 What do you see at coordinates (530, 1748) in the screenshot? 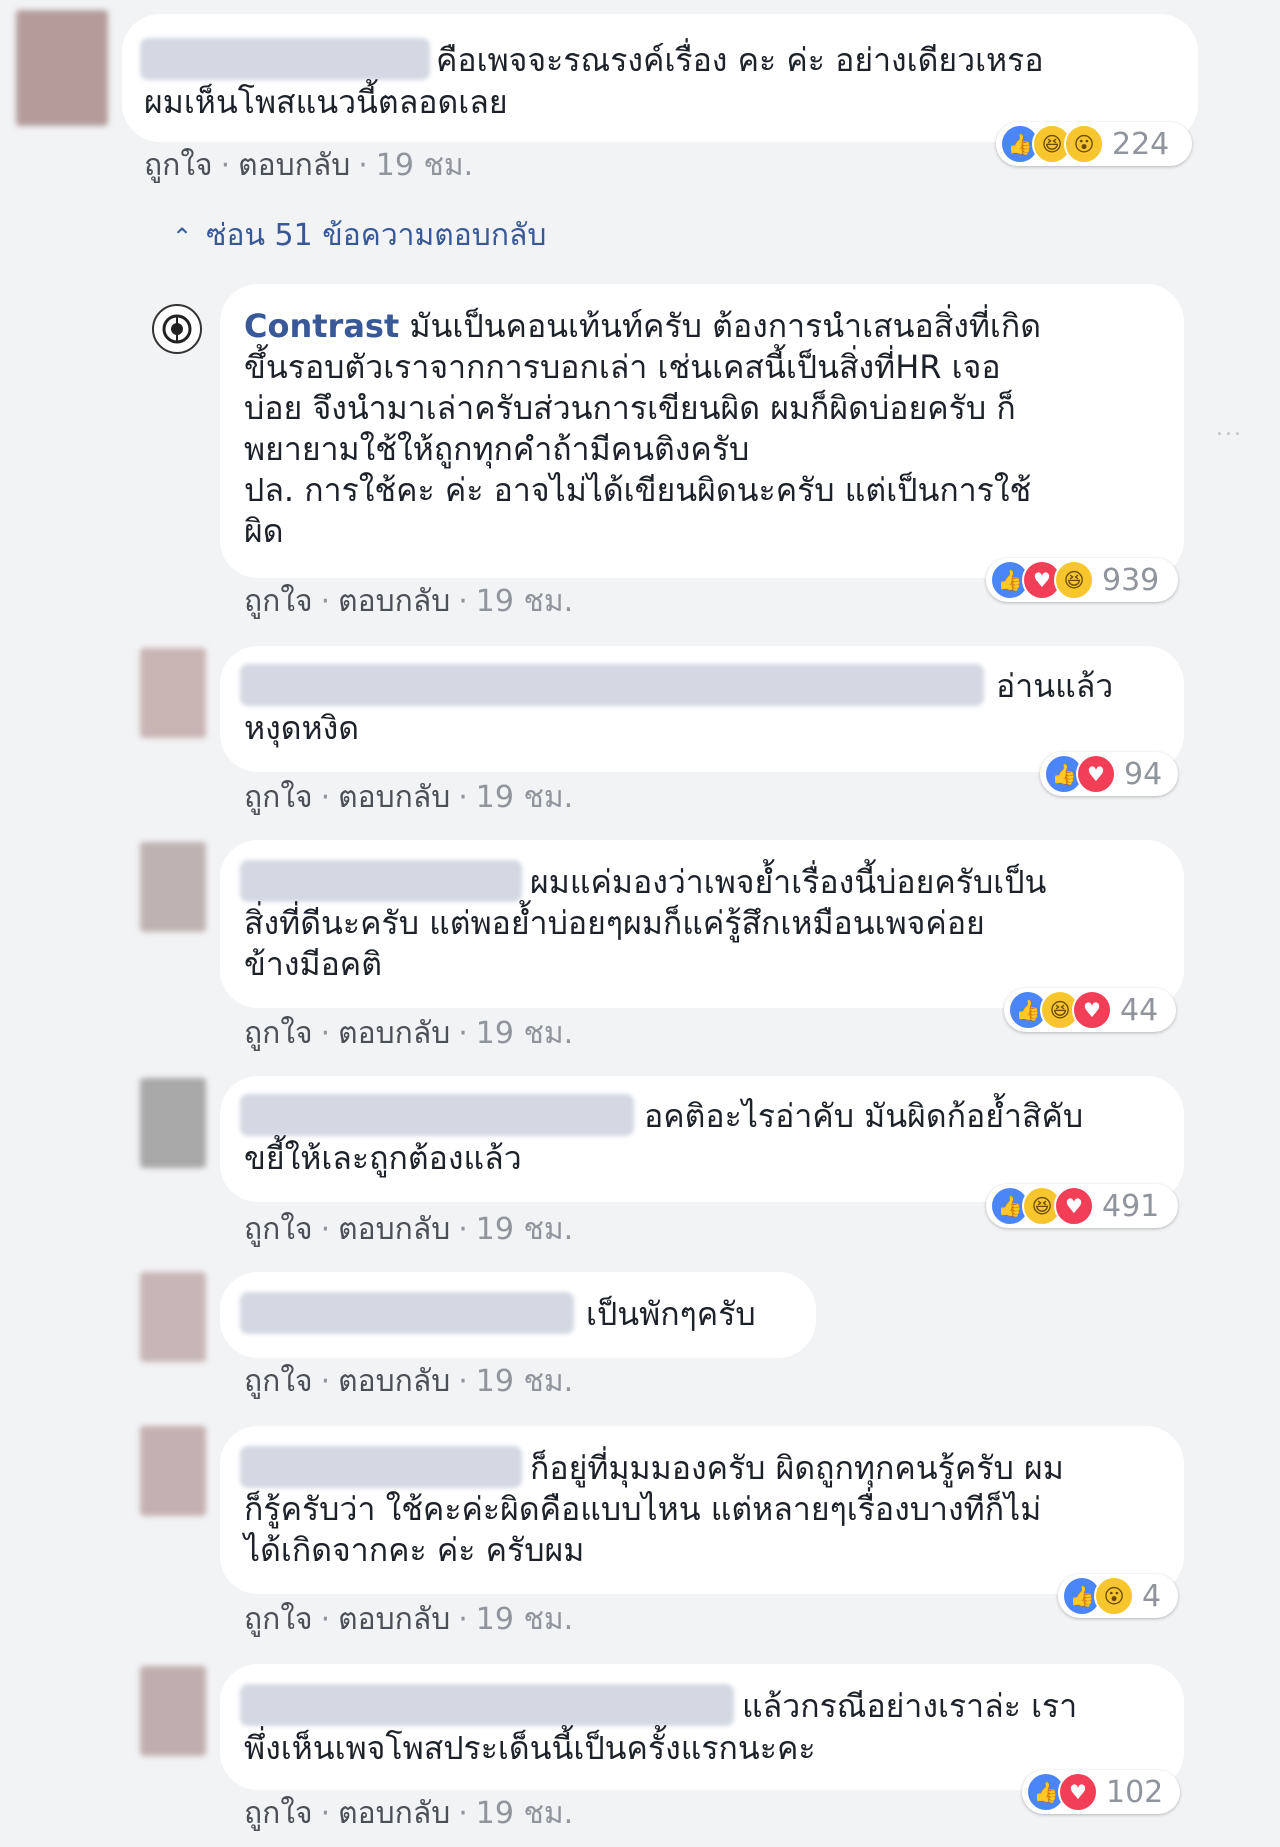
I see `reply-text-line: พึ่งเห็นเพจโพสประเด็นนี้เป็นครั้งแรกนะคะ` at bounding box center [530, 1748].